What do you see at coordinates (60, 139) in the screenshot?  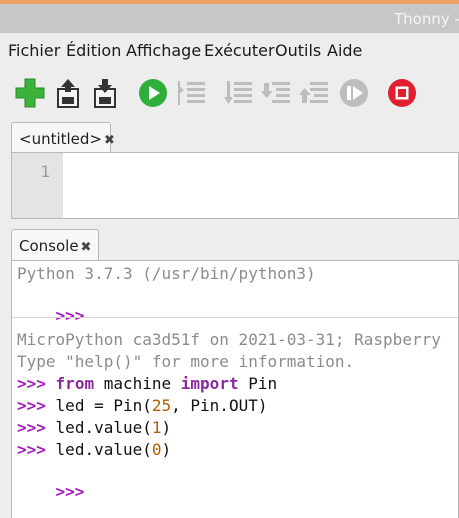 I see `tab-untitled-label: <untitled>` at bounding box center [60, 139].